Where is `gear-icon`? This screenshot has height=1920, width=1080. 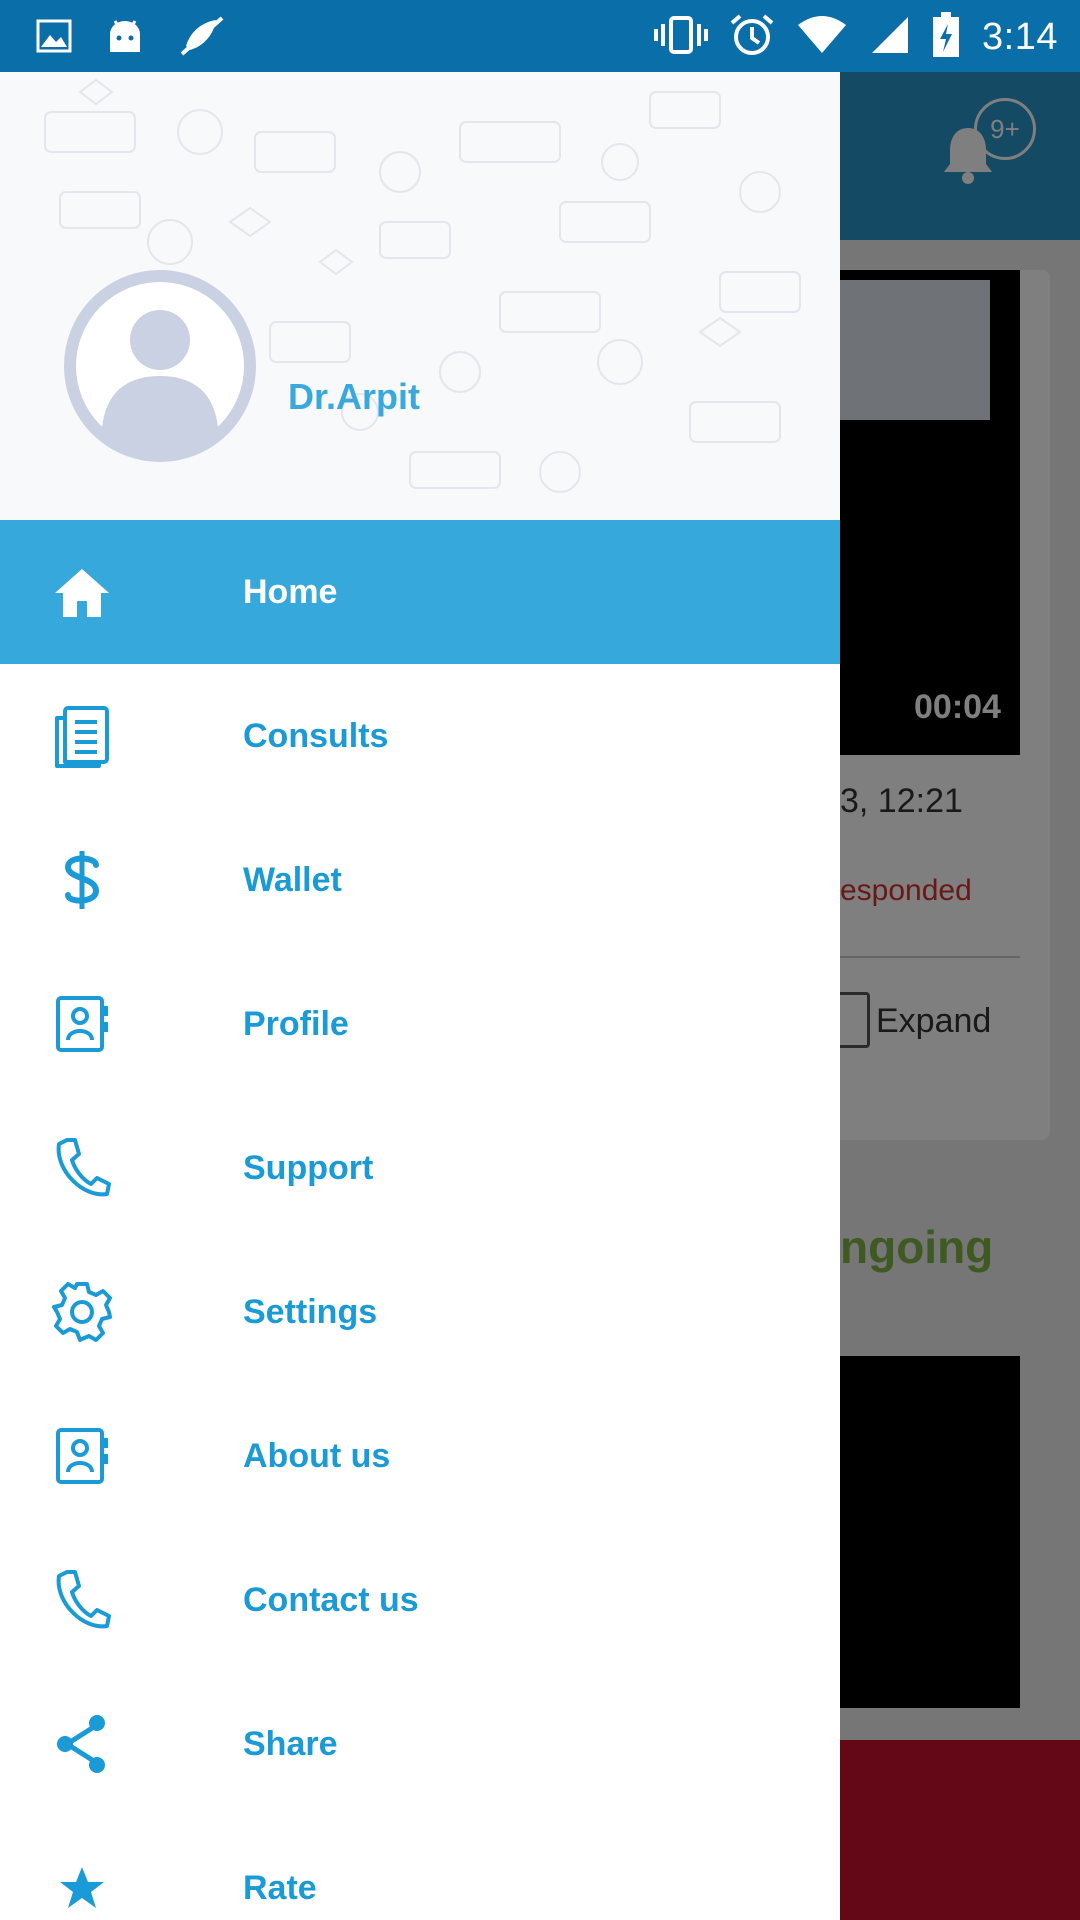
gear-icon is located at coordinates (82, 1312).